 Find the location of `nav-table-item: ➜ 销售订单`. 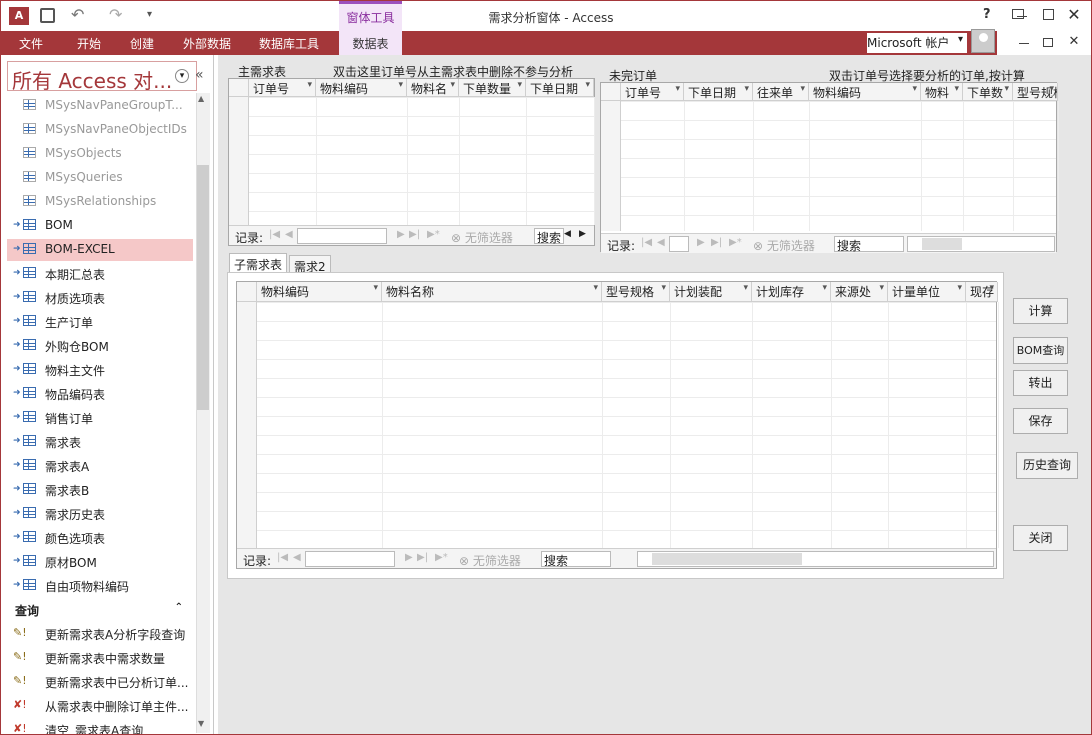

nav-table-item: ➜ 销售订单 is located at coordinates (100, 418).